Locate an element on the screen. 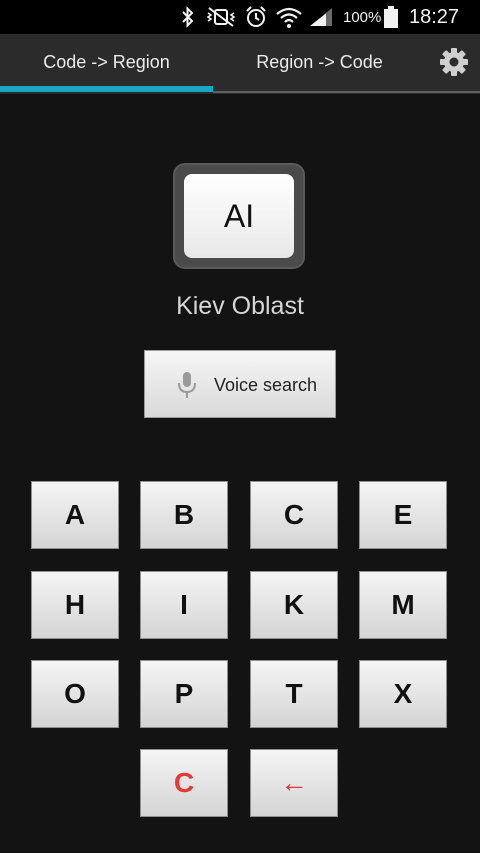 This screenshot has width=480, height=853. key-o: O is located at coordinates (75, 694).